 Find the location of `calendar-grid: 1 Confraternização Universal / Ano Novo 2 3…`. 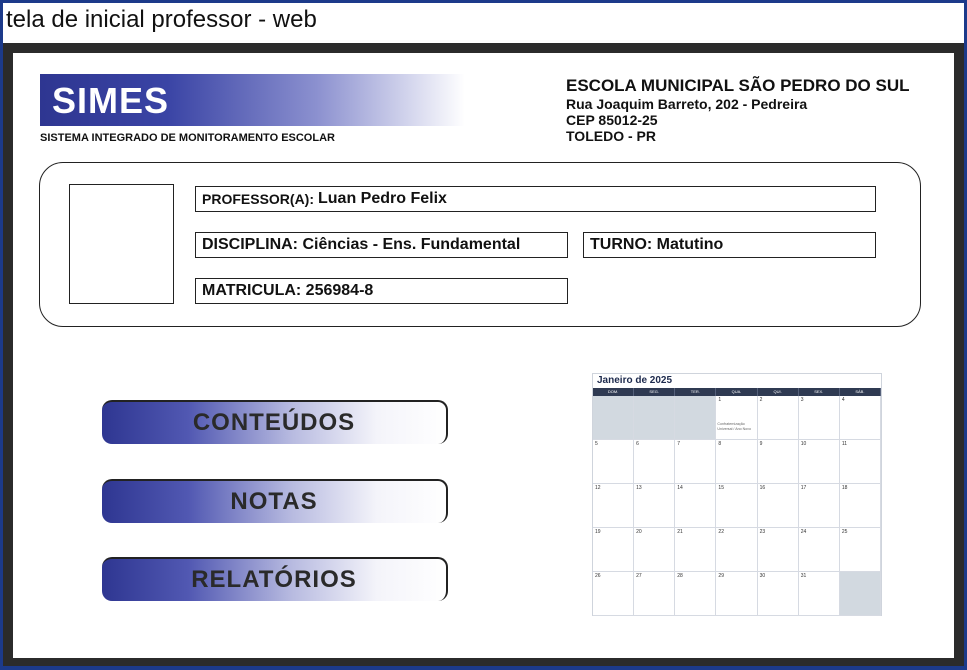

calendar-grid: 1 Confraternização Universal / Ano Novo 2 3… is located at coordinates (737, 506).